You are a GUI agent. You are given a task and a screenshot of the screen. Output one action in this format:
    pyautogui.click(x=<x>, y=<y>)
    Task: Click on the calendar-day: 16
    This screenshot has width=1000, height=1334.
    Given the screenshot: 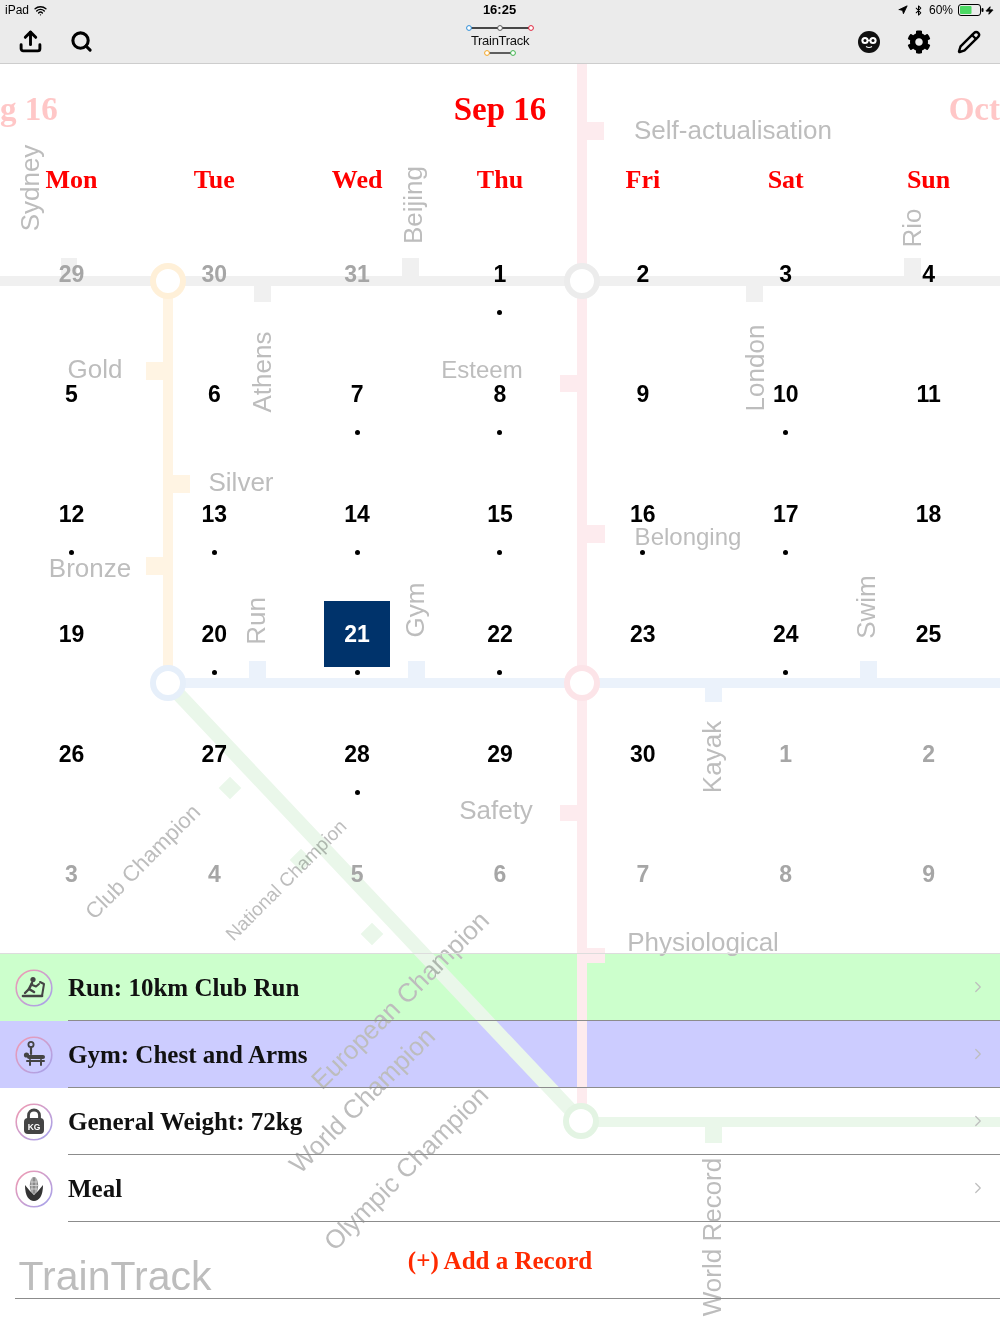 What is the action you would take?
    pyautogui.click(x=643, y=514)
    